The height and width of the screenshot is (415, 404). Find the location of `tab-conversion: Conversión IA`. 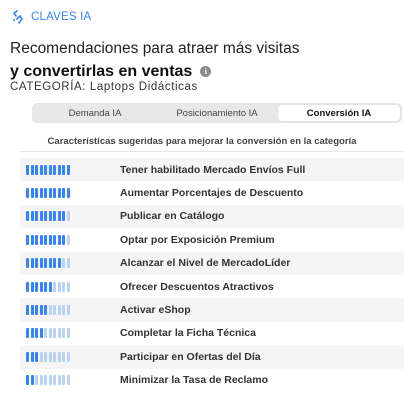

tab-conversion: Conversión IA is located at coordinates (339, 113).